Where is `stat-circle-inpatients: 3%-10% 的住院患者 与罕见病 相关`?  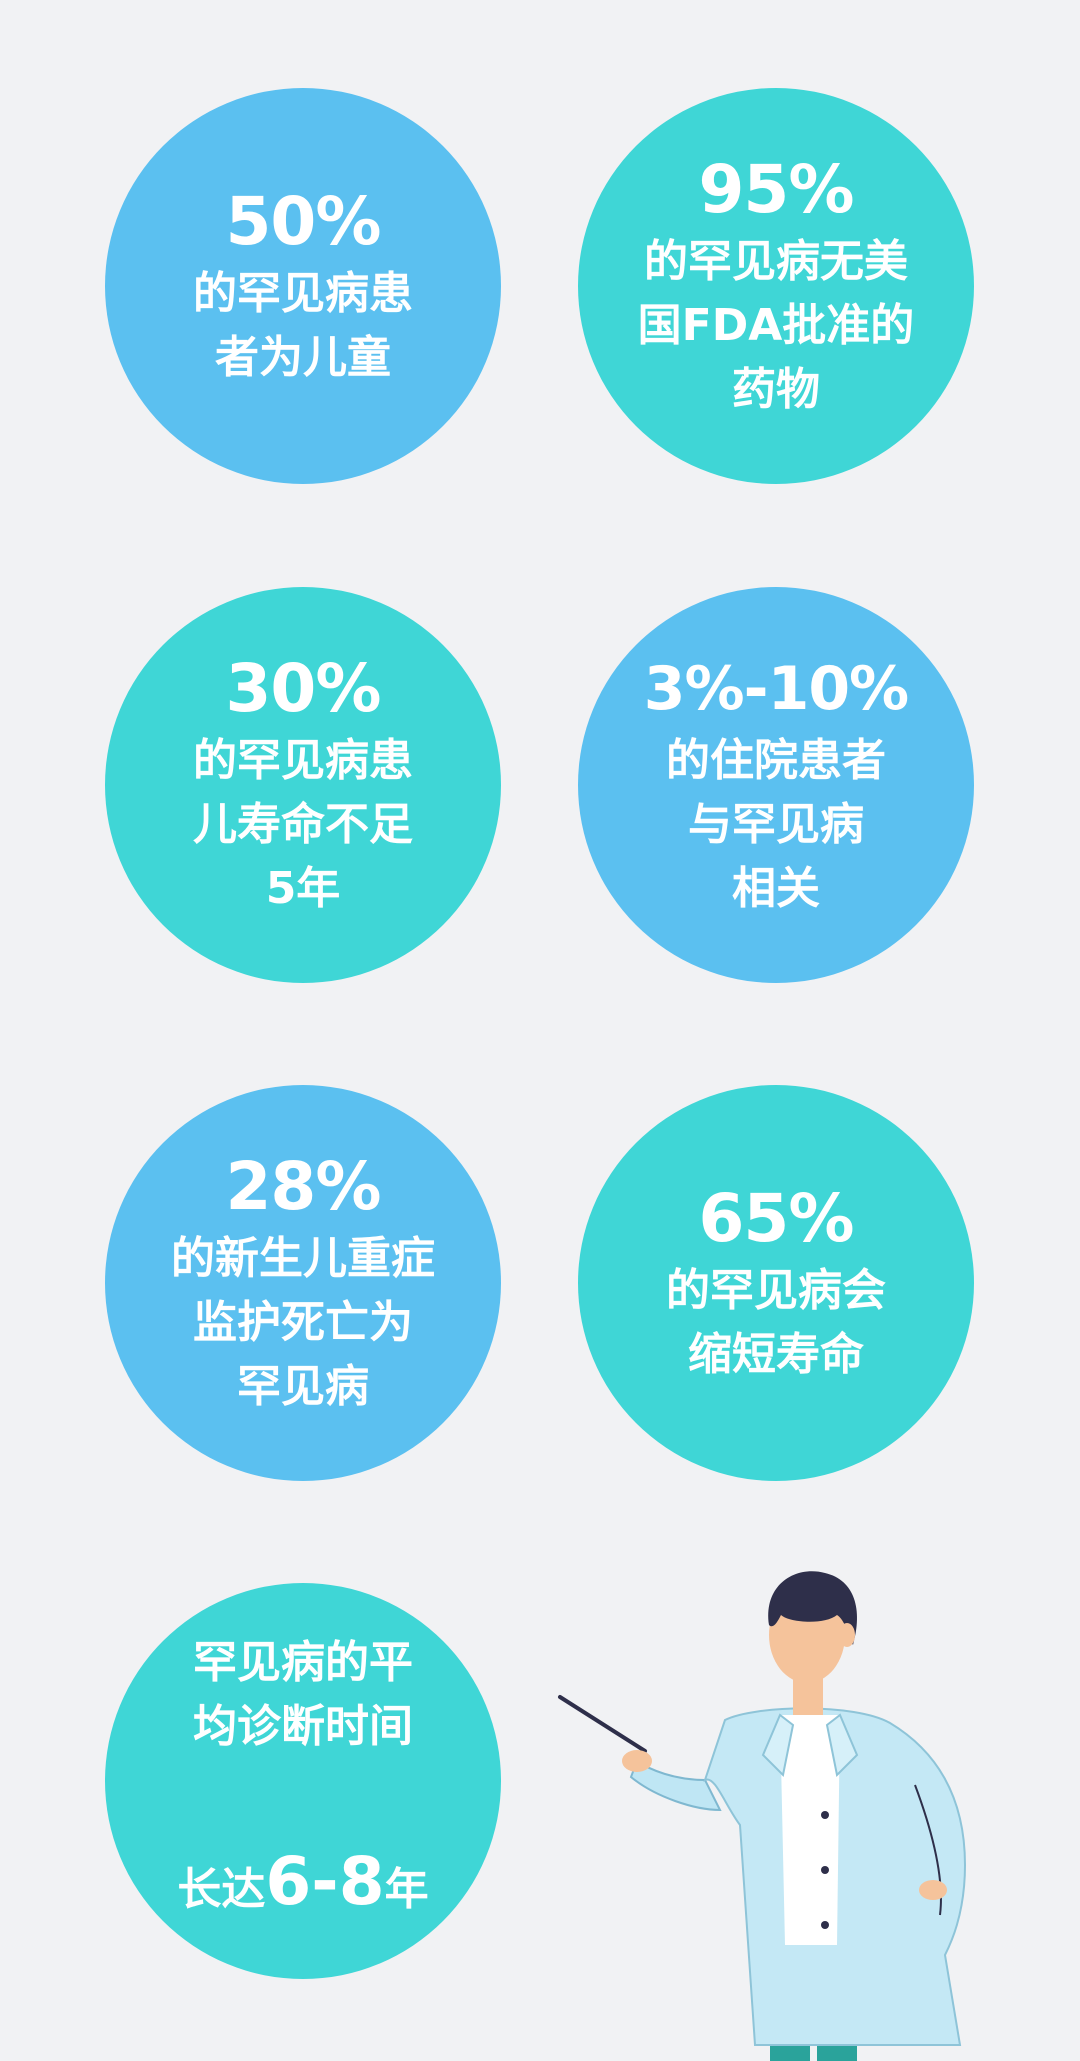
stat-circle-inpatients: 3%-10% 的住院患者 与罕见病 相关 is located at coordinates (776, 785).